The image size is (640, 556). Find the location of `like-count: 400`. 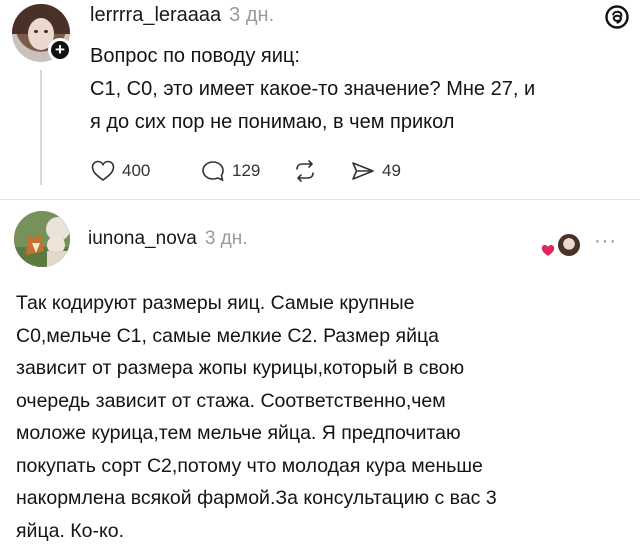

like-count: 400 is located at coordinates (136, 170).